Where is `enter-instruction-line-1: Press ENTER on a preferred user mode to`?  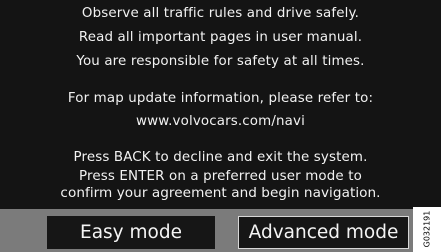
enter-instruction-line-1: Press ENTER on a preferred user mode to is located at coordinates (220, 176).